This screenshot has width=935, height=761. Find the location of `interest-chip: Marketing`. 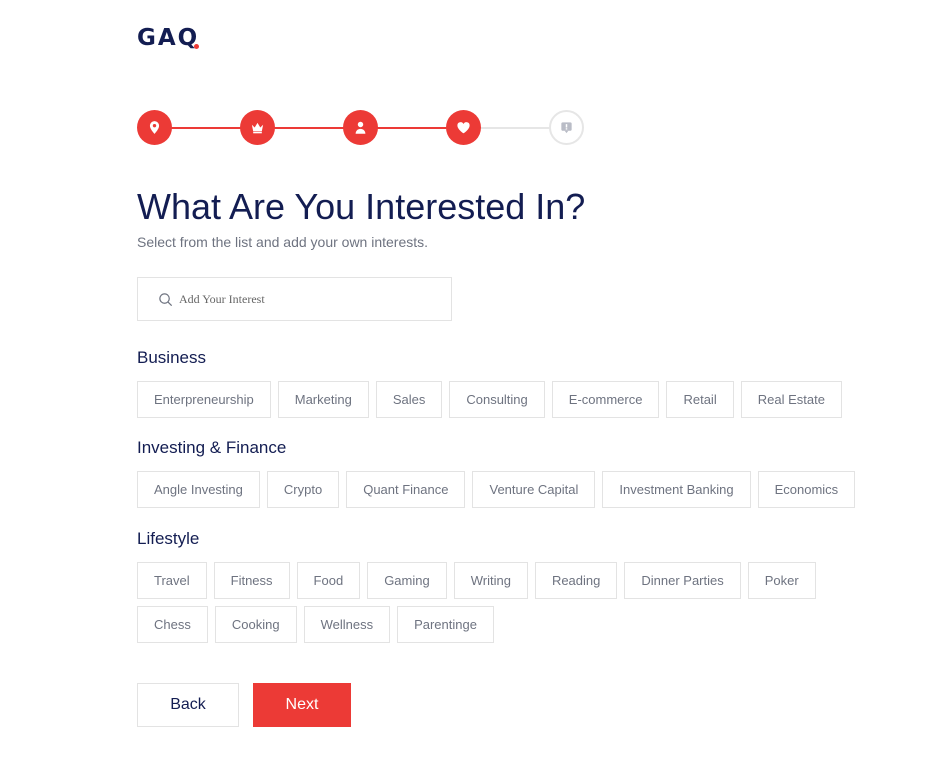

interest-chip: Marketing is located at coordinates (323, 399).